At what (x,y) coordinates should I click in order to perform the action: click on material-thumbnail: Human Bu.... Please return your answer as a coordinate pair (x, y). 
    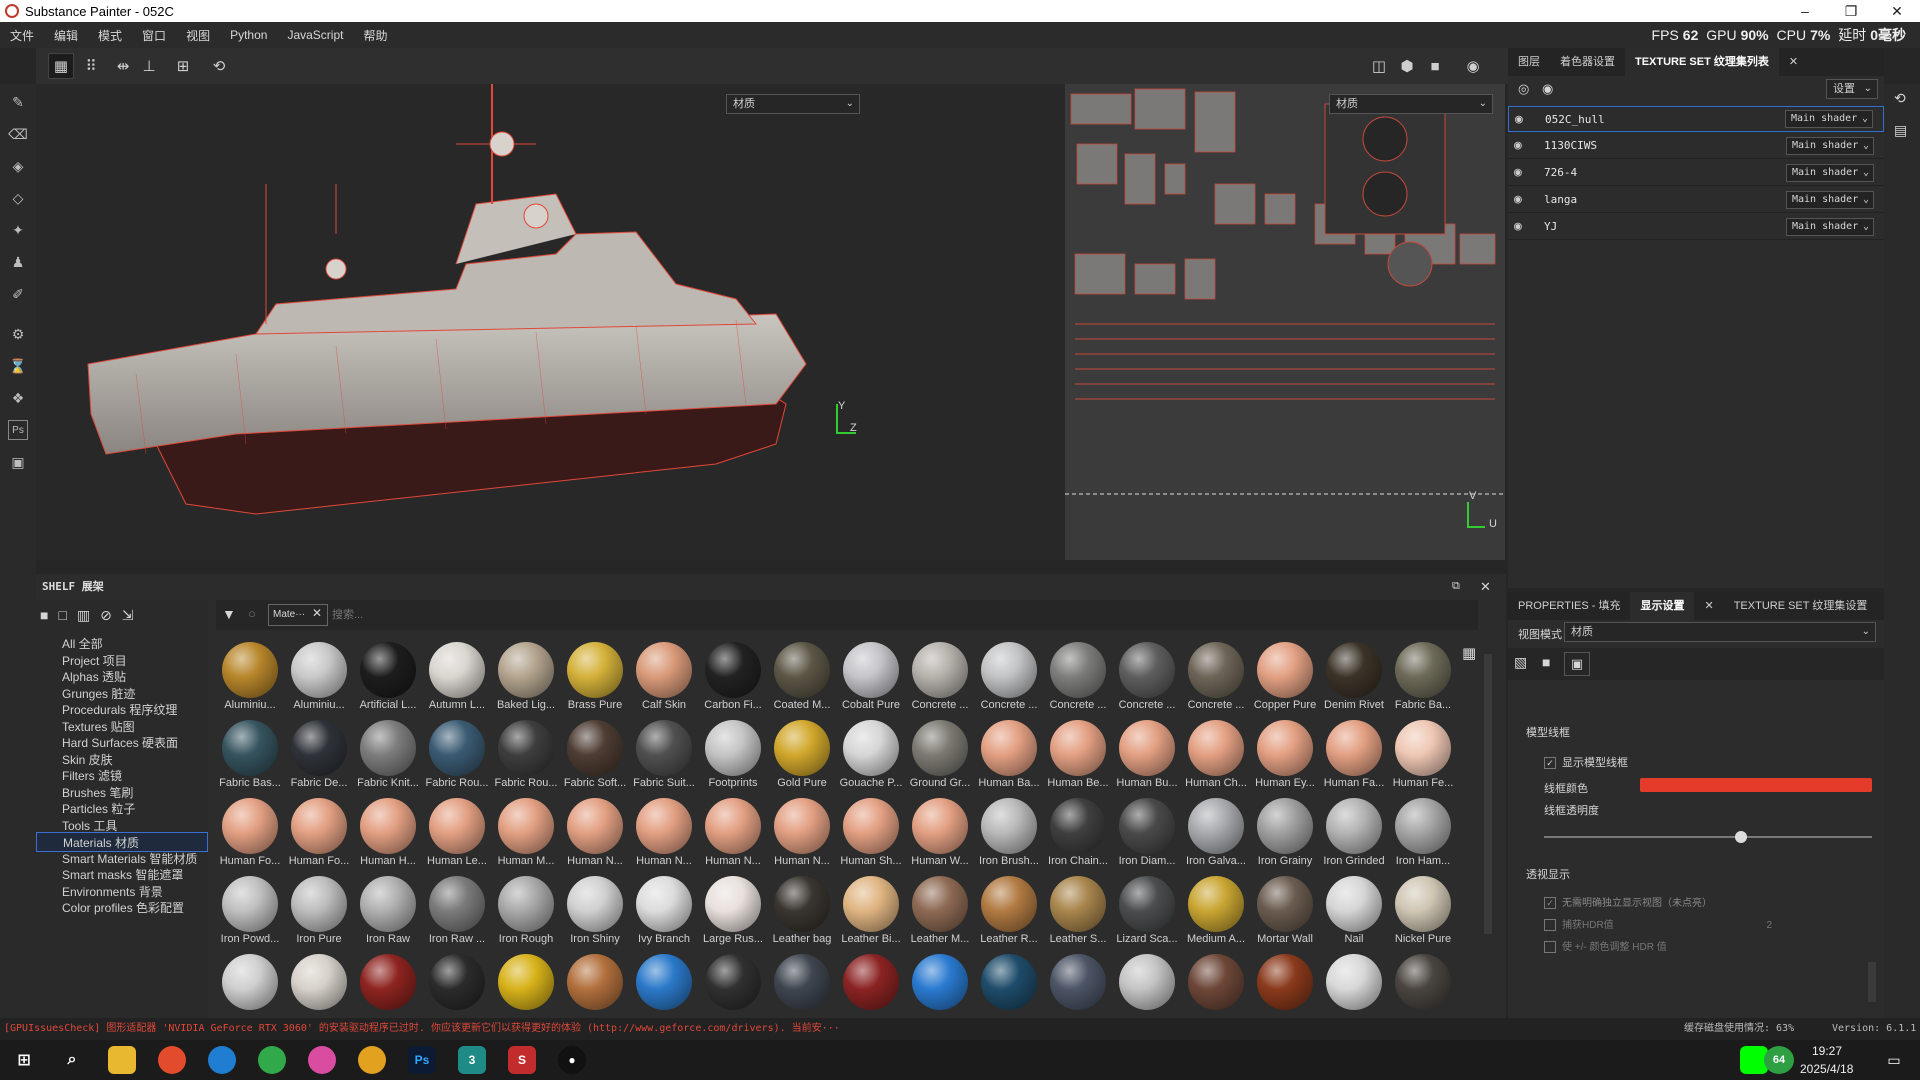
    Looking at the image, I should click on (1147, 759).